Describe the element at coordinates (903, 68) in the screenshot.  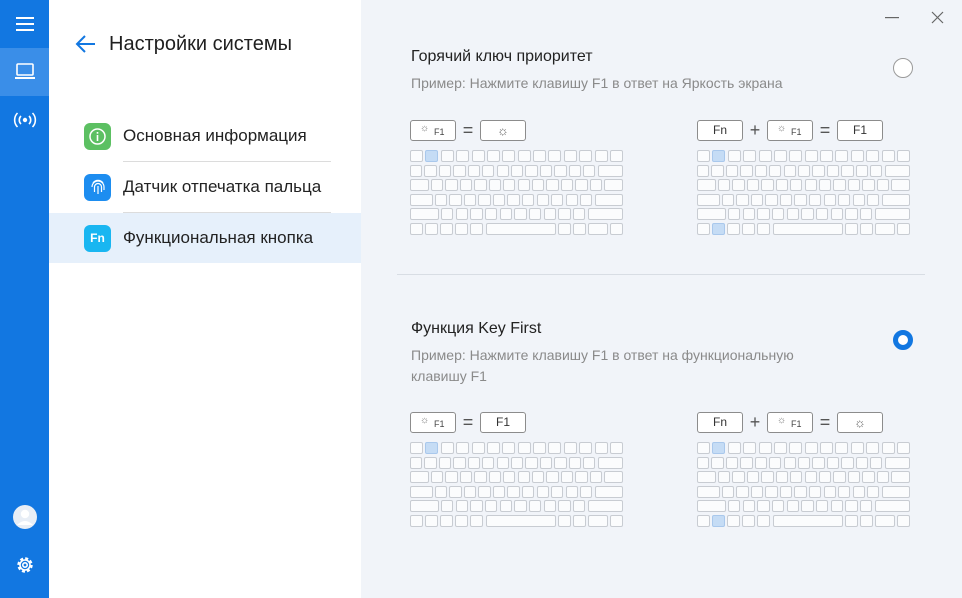
I see `hotkey-priority-radio` at that location.